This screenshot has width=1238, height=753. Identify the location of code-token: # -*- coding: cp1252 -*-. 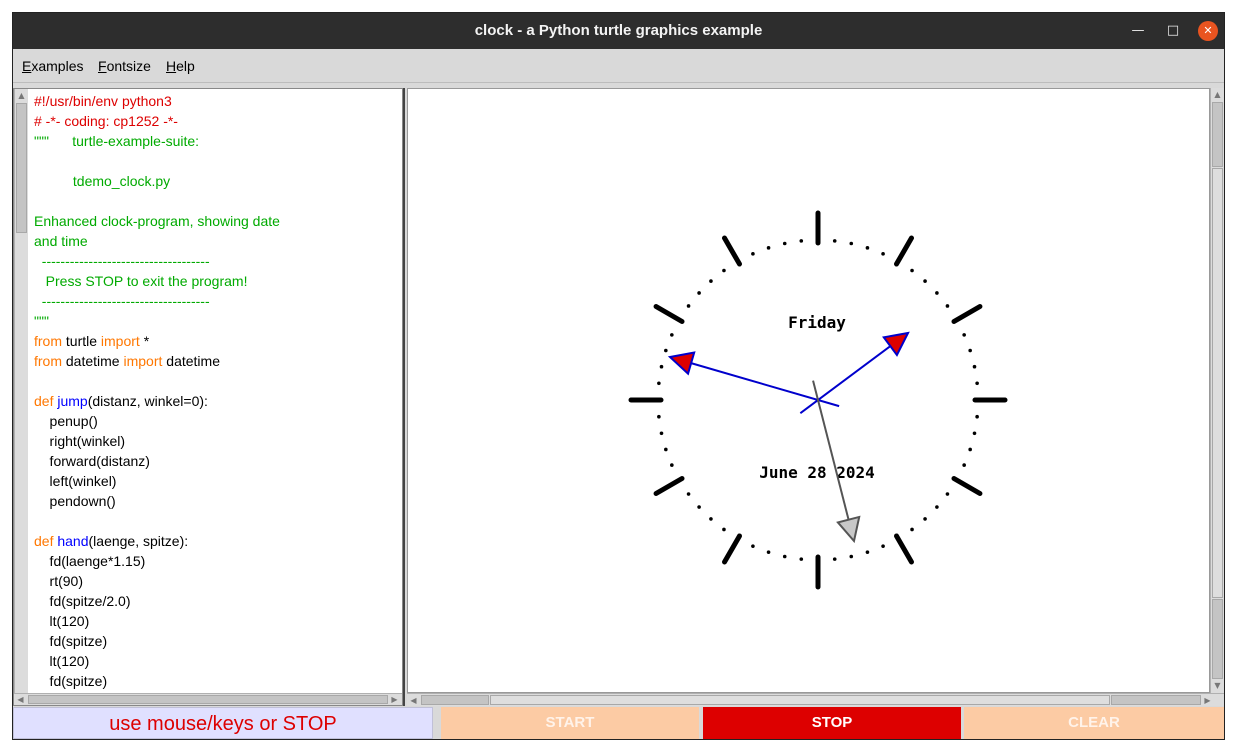
(106, 121).